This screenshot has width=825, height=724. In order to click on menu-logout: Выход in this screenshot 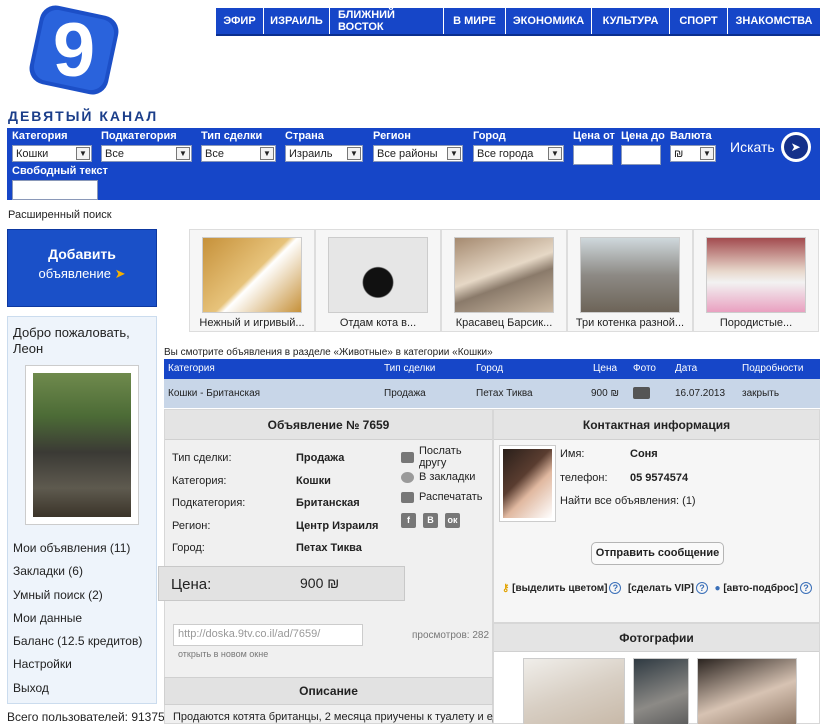, I will do `click(77, 688)`.